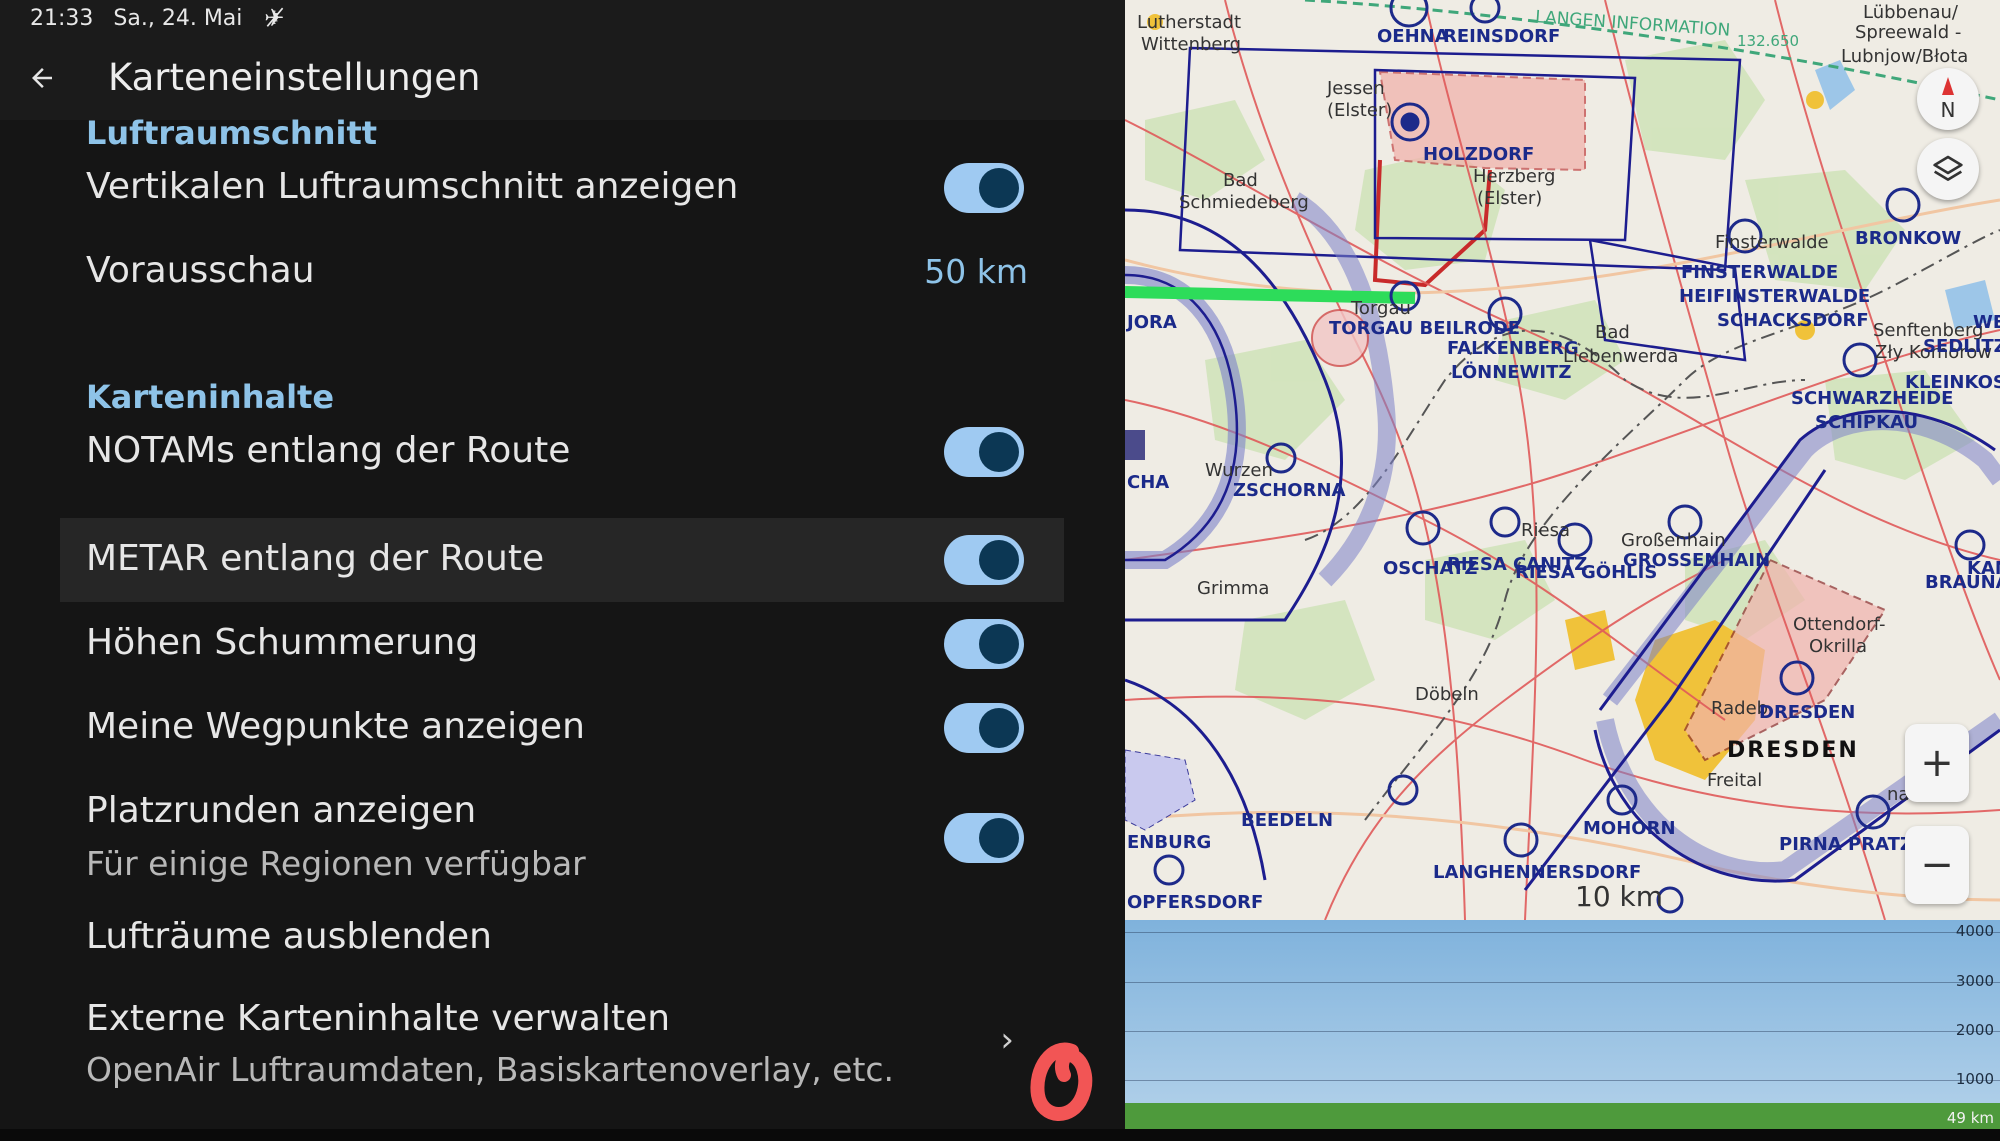  I want to click on map-label-kleinkoschen: KLEINKOSC, so click(1952, 382).